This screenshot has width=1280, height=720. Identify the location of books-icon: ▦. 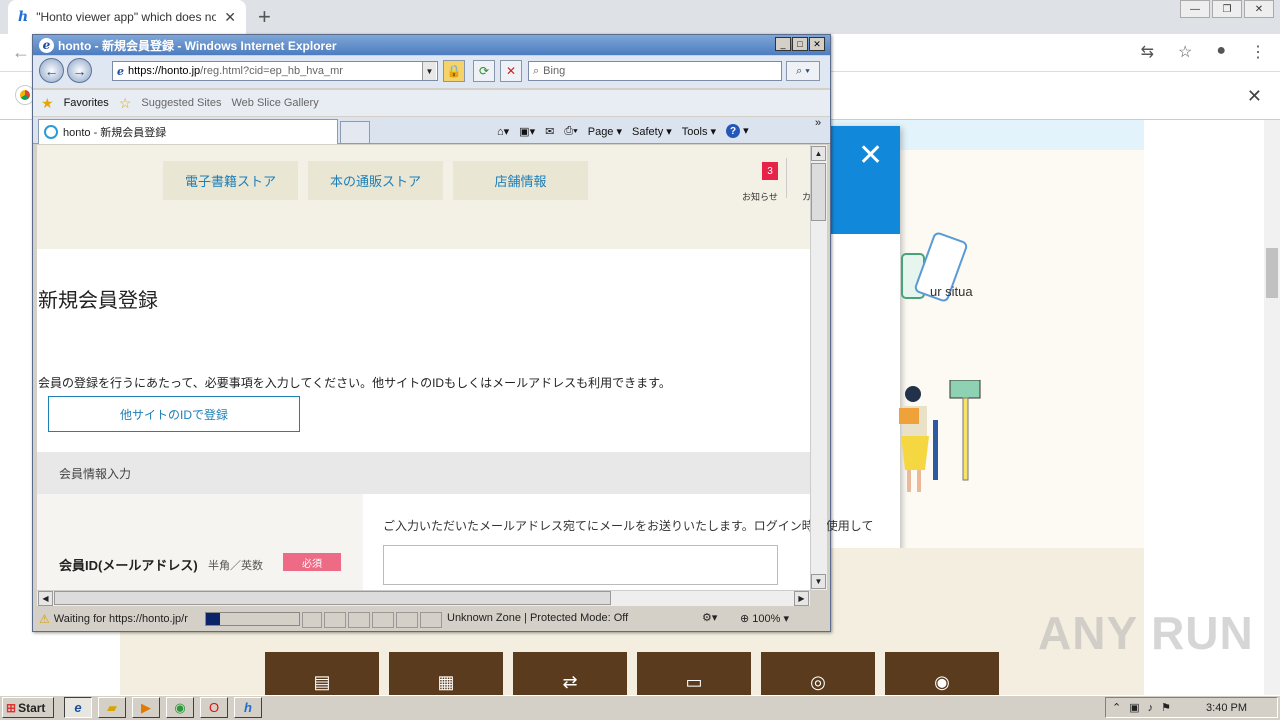
(446, 673).